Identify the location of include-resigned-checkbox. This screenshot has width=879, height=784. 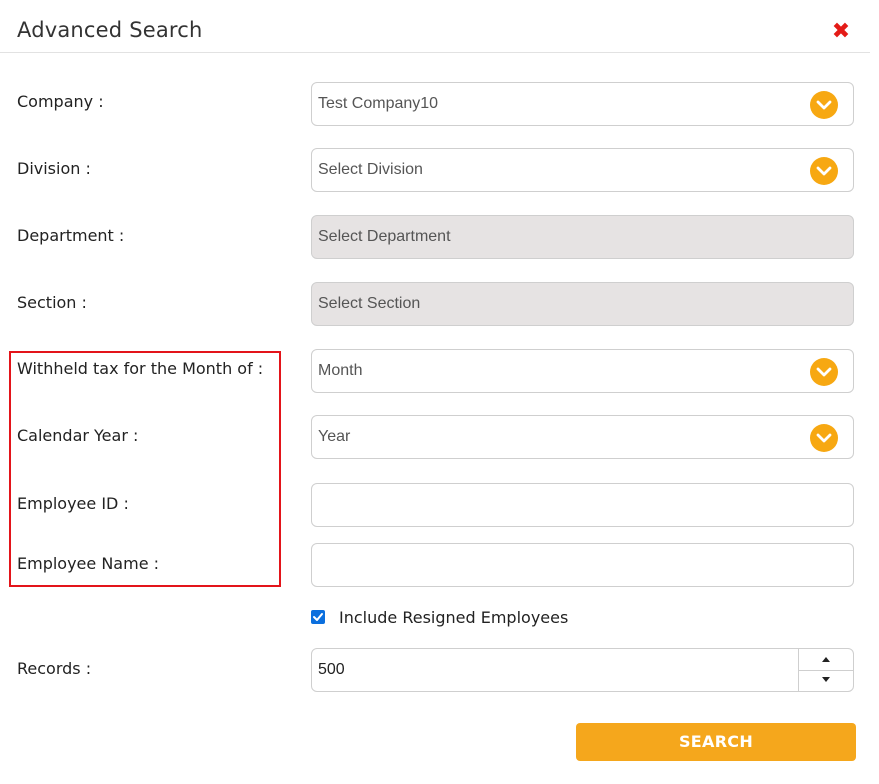
(318, 617).